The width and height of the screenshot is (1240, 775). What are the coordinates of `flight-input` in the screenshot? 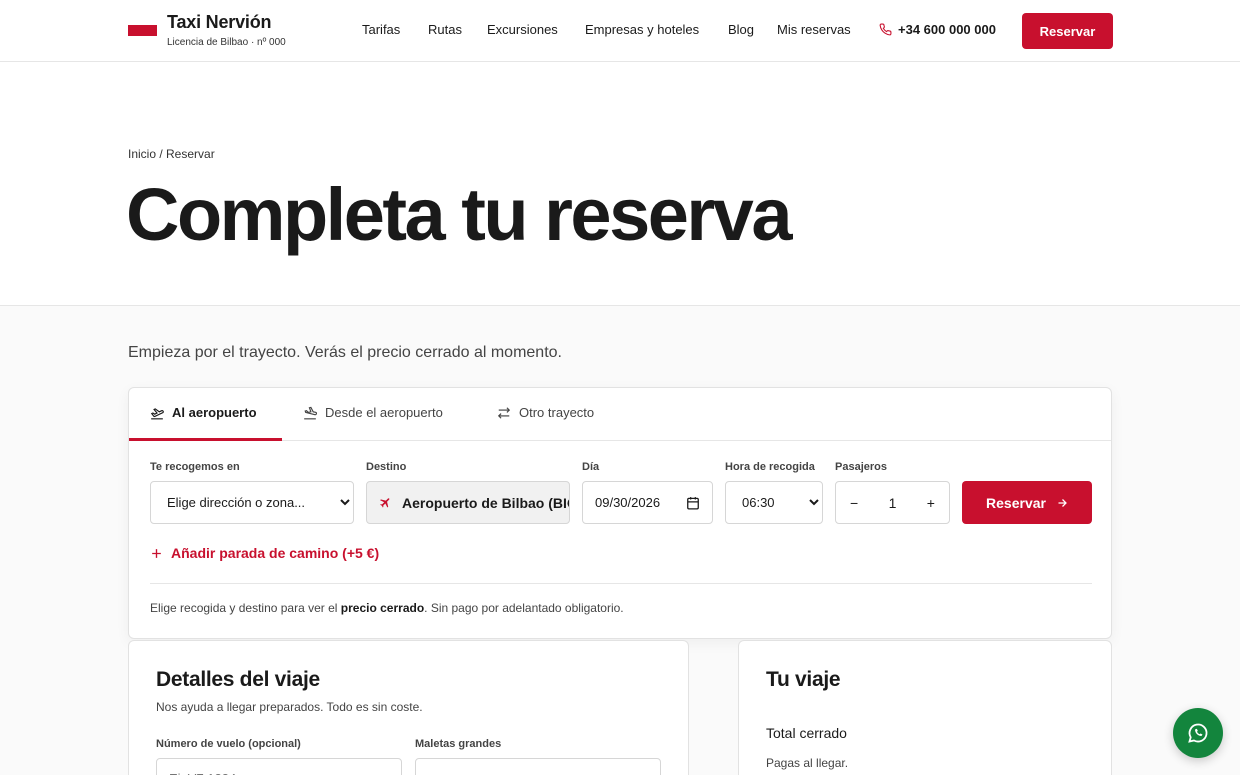 It's located at (279, 766).